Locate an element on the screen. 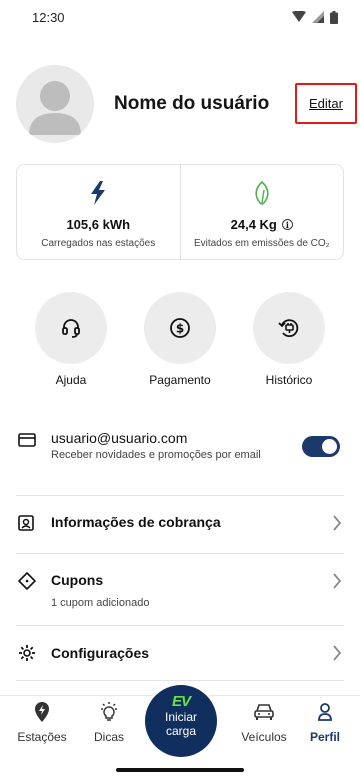  headset-icon is located at coordinates (71, 328).